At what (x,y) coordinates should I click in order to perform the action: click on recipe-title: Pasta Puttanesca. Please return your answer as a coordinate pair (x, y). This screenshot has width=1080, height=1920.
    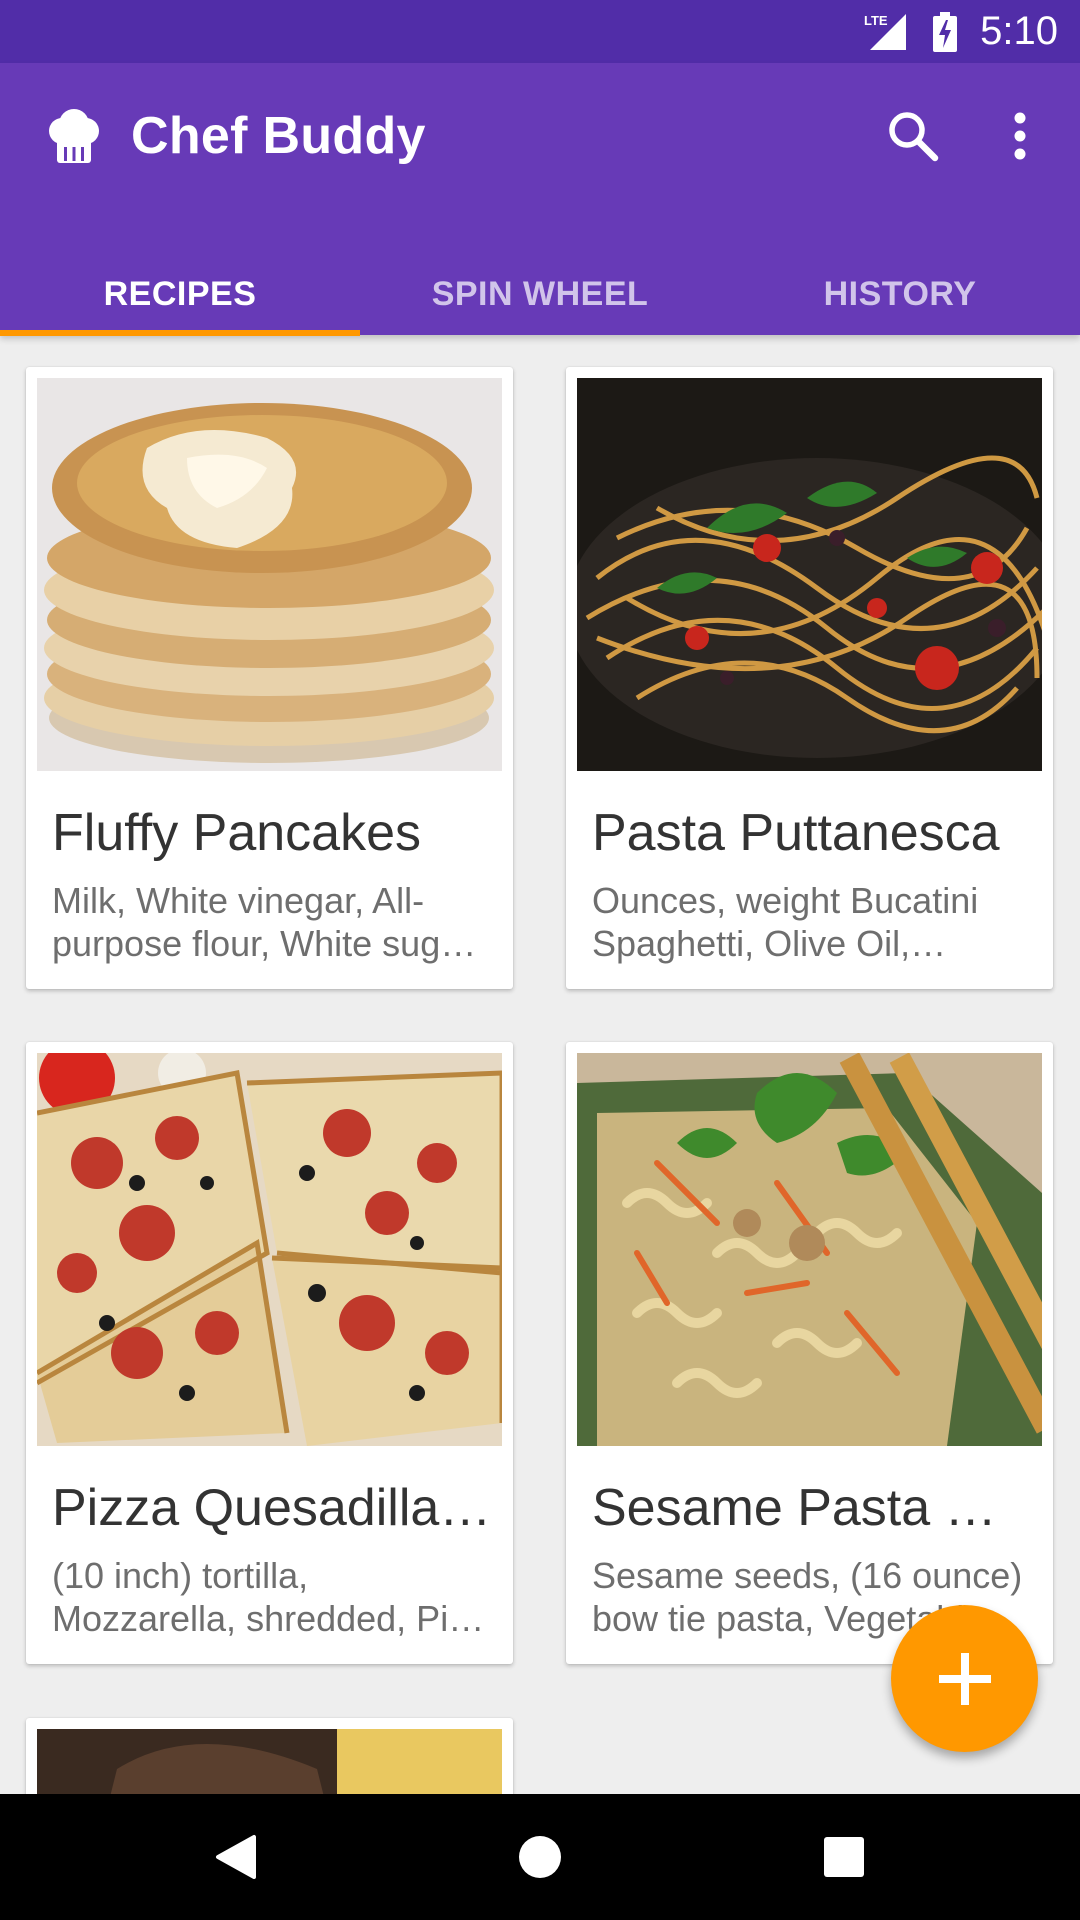
    Looking at the image, I should click on (796, 833).